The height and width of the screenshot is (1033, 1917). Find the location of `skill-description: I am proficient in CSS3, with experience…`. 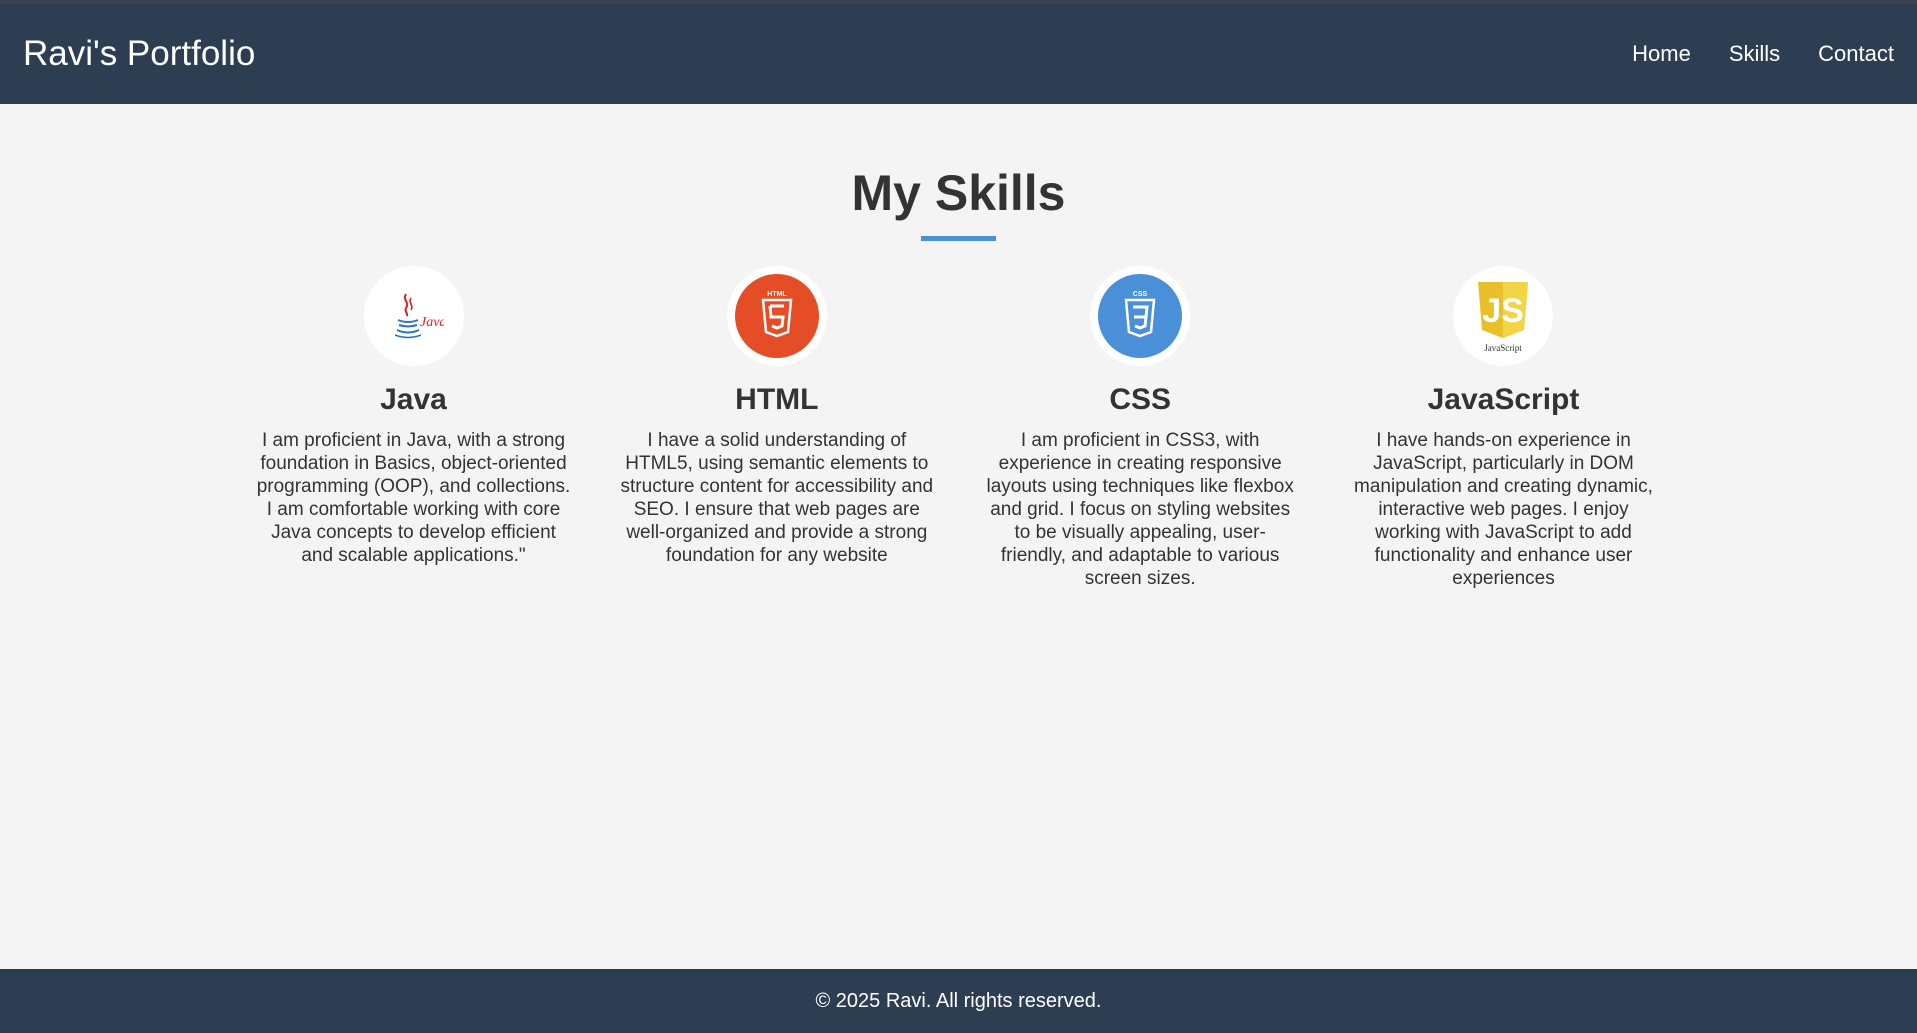

skill-description: I am proficient in CSS3, with experience… is located at coordinates (1140, 509).